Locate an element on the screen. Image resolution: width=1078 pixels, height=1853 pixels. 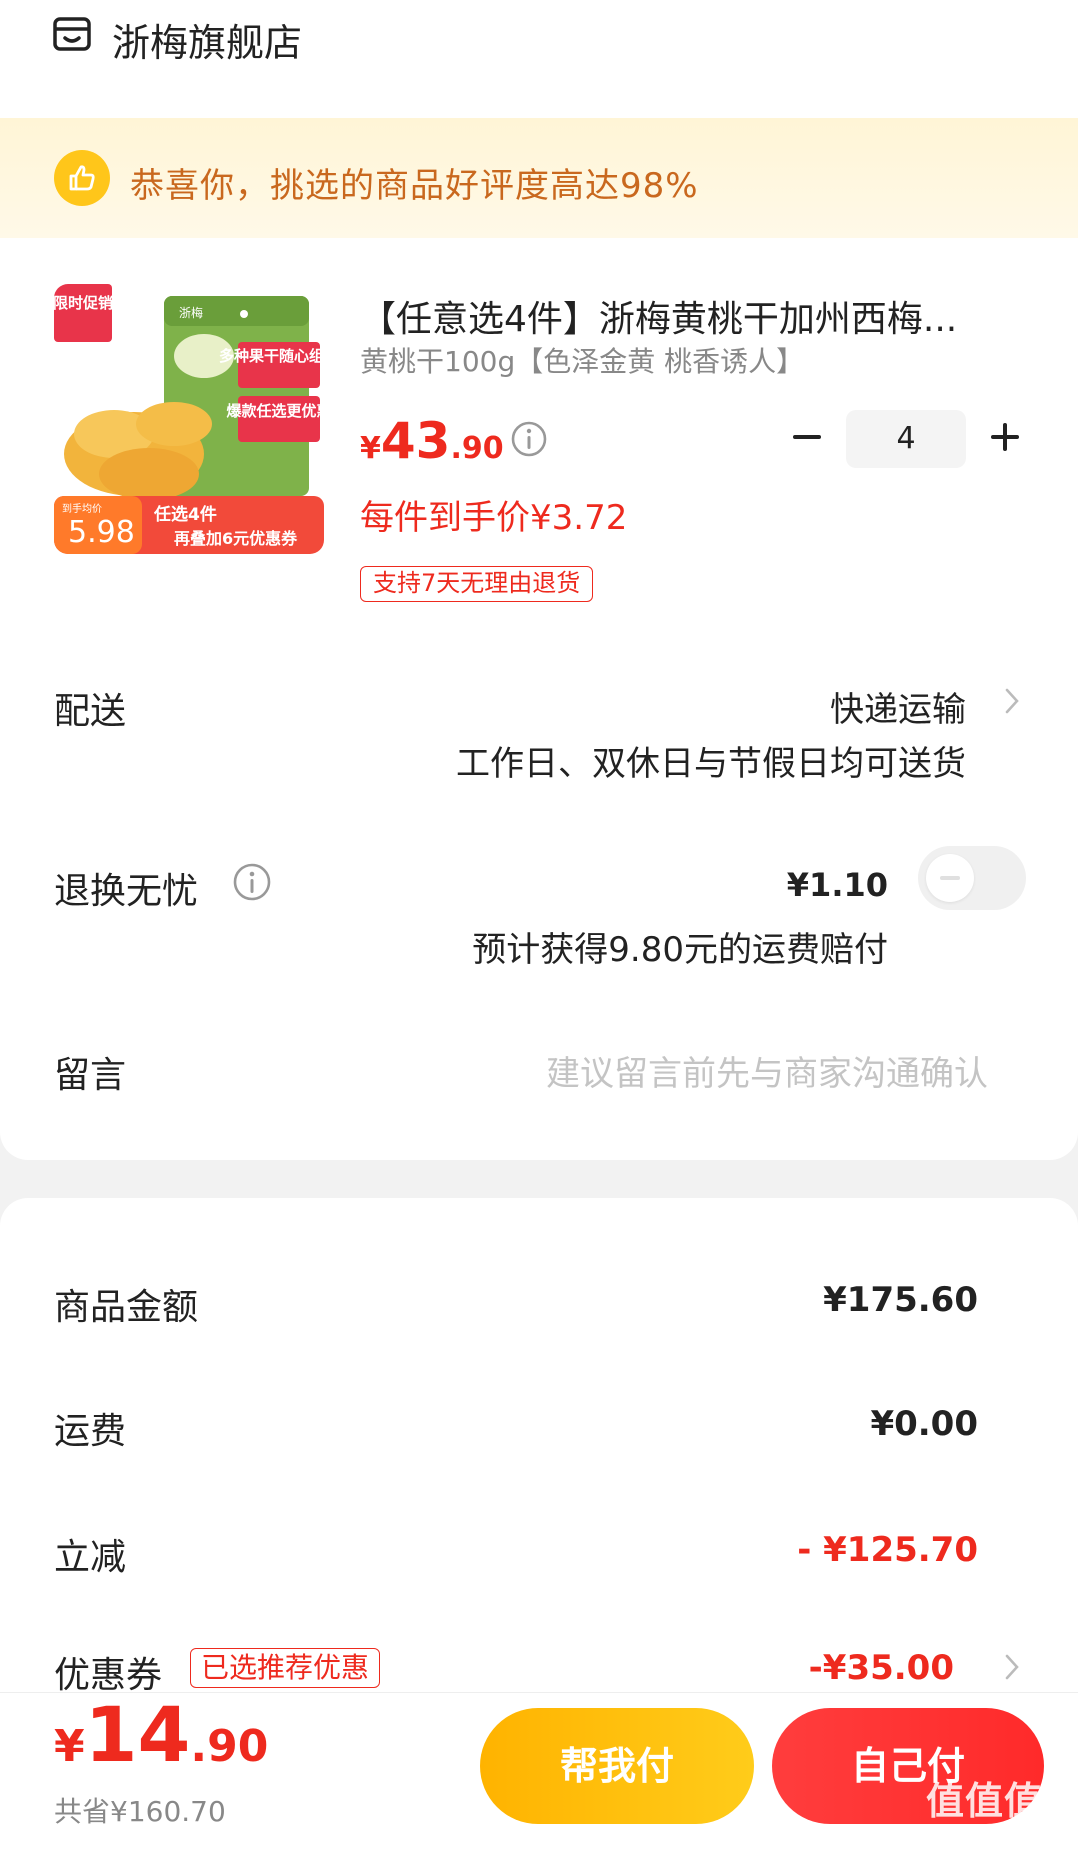
return-insurance-price: ¥1.10 is located at coordinates (837, 885).